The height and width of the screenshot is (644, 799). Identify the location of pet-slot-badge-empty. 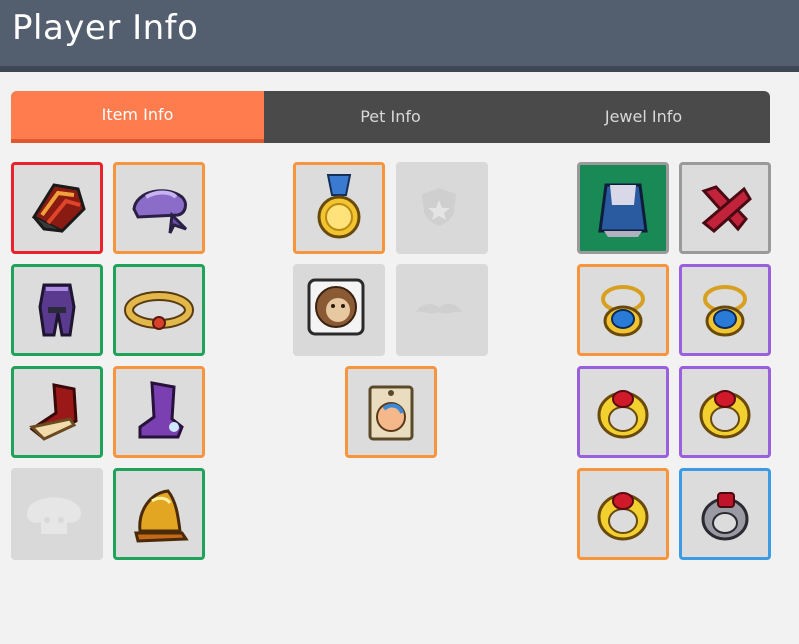
(442, 208).